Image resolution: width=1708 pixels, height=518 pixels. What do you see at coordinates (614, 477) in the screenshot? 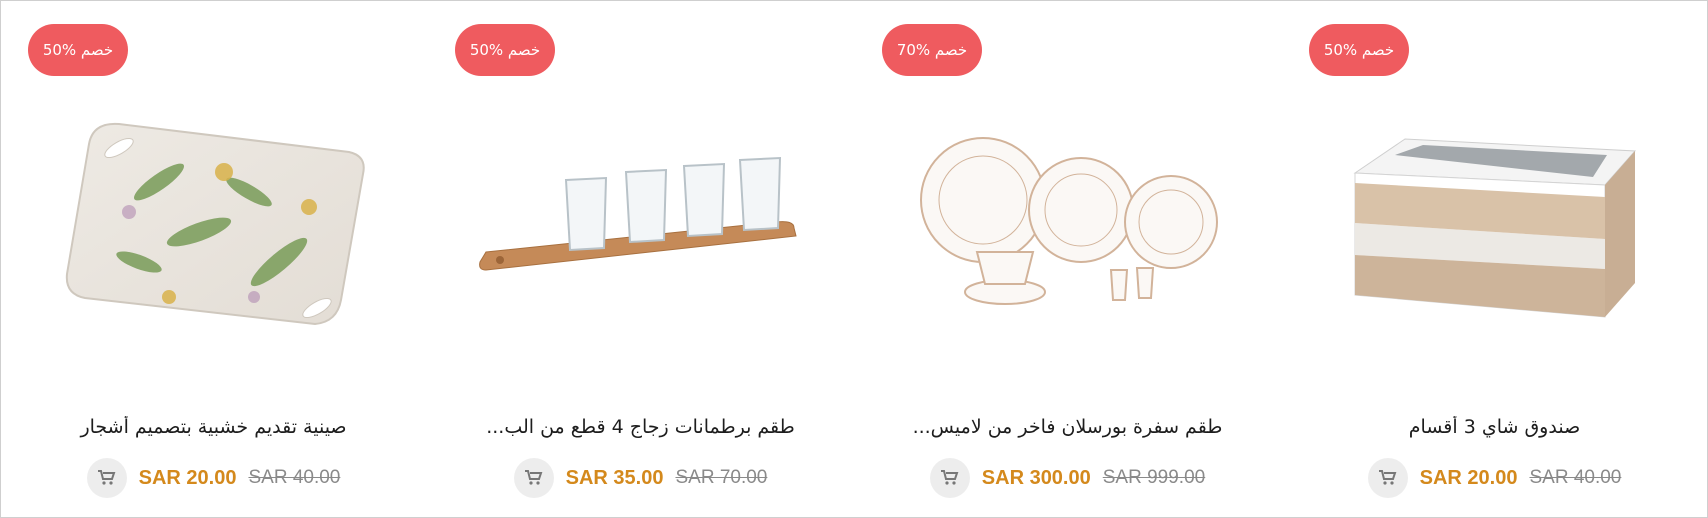
I see `sale-price: SAR 35.00` at bounding box center [614, 477].